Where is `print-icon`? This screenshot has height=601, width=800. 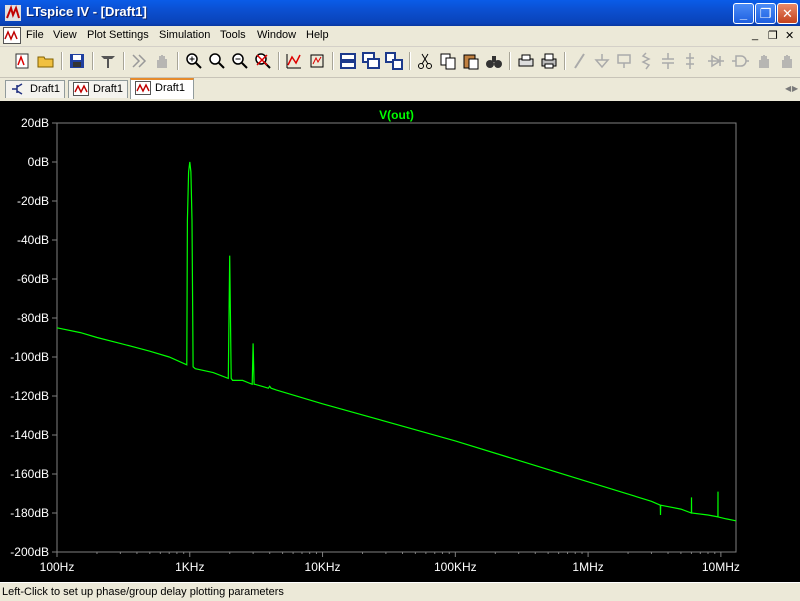
print-icon is located at coordinates (549, 61).